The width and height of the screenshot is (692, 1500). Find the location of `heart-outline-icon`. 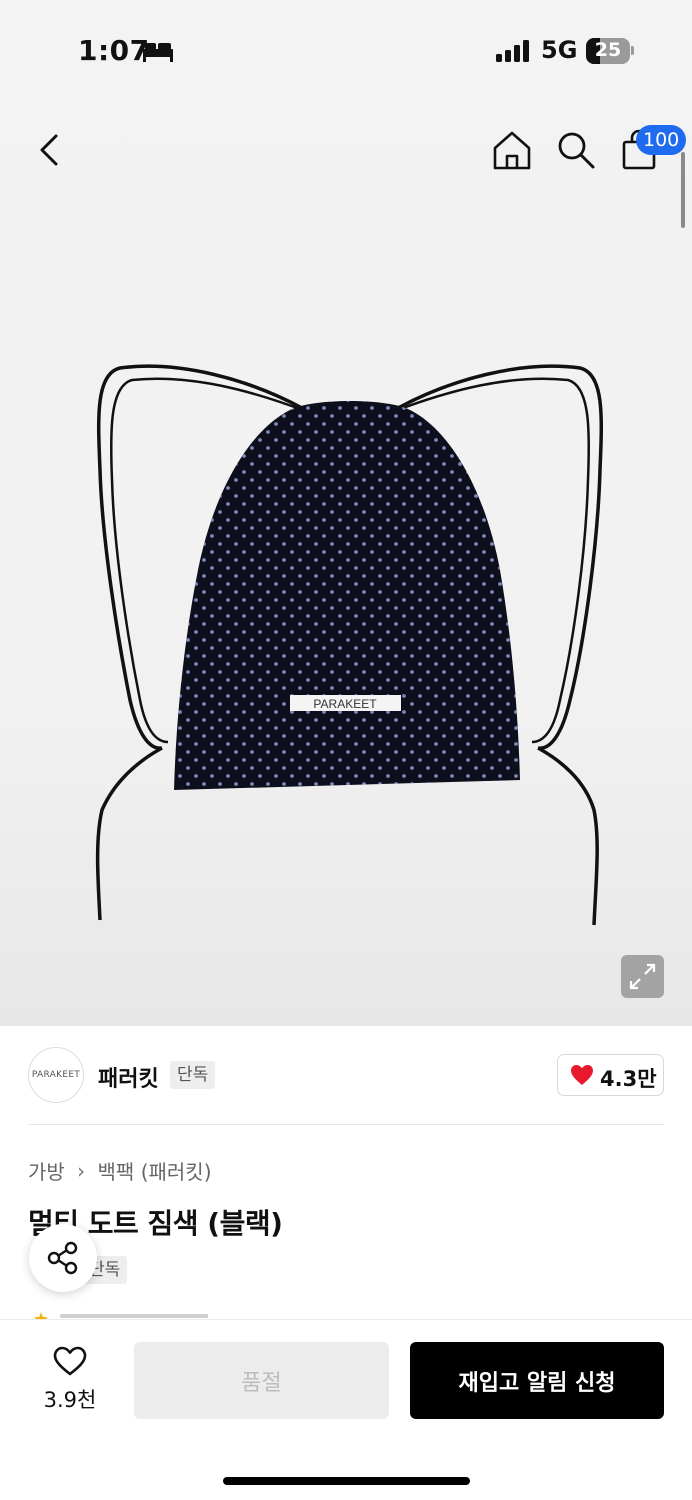

heart-outline-icon is located at coordinates (70, 1361).